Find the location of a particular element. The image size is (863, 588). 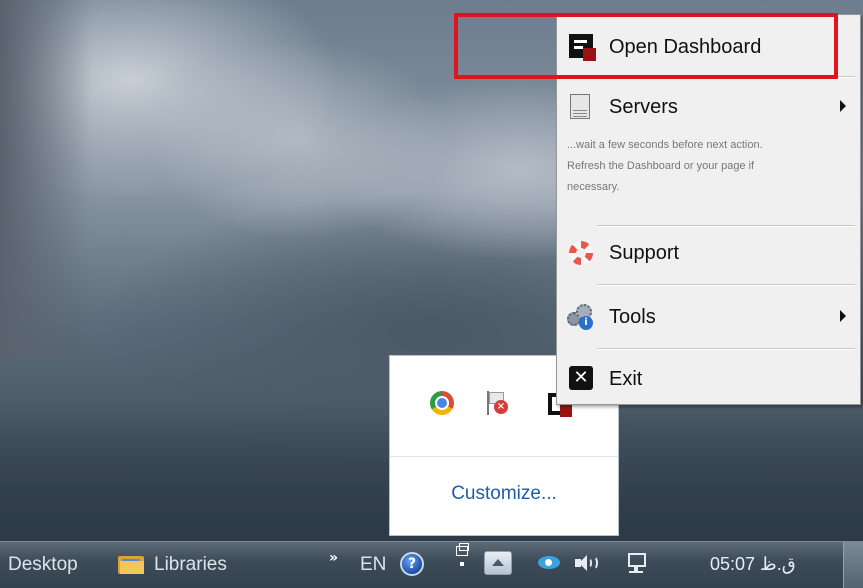

menu-item-label: Tools is located at coordinates (632, 316).